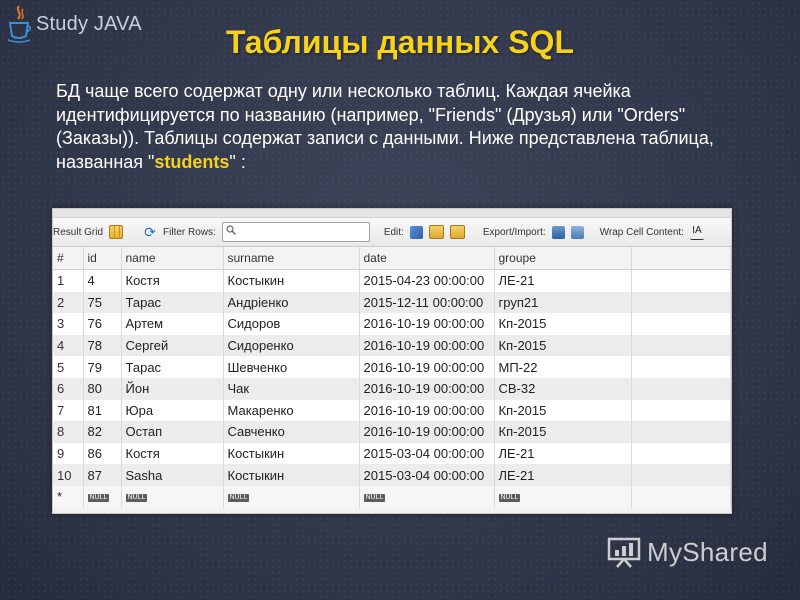 The height and width of the screenshot is (600, 800). What do you see at coordinates (291, 302) in the screenshot?
I see `table-cell: Андріенко` at bounding box center [291, 302].